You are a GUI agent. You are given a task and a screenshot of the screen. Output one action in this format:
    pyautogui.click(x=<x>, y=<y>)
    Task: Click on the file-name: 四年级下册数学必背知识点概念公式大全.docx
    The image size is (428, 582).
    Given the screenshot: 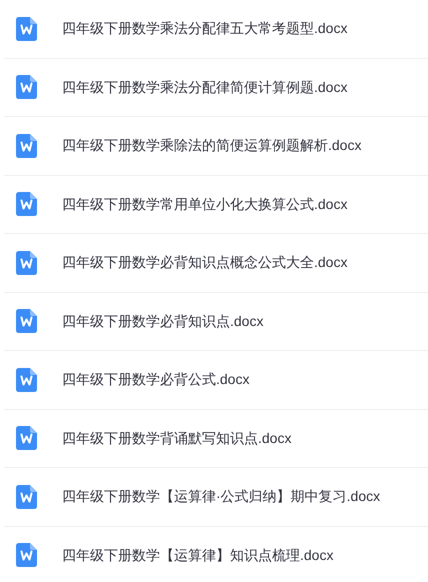 What is the action you would take?
    pyautogui.click(x=205, y=263)
    